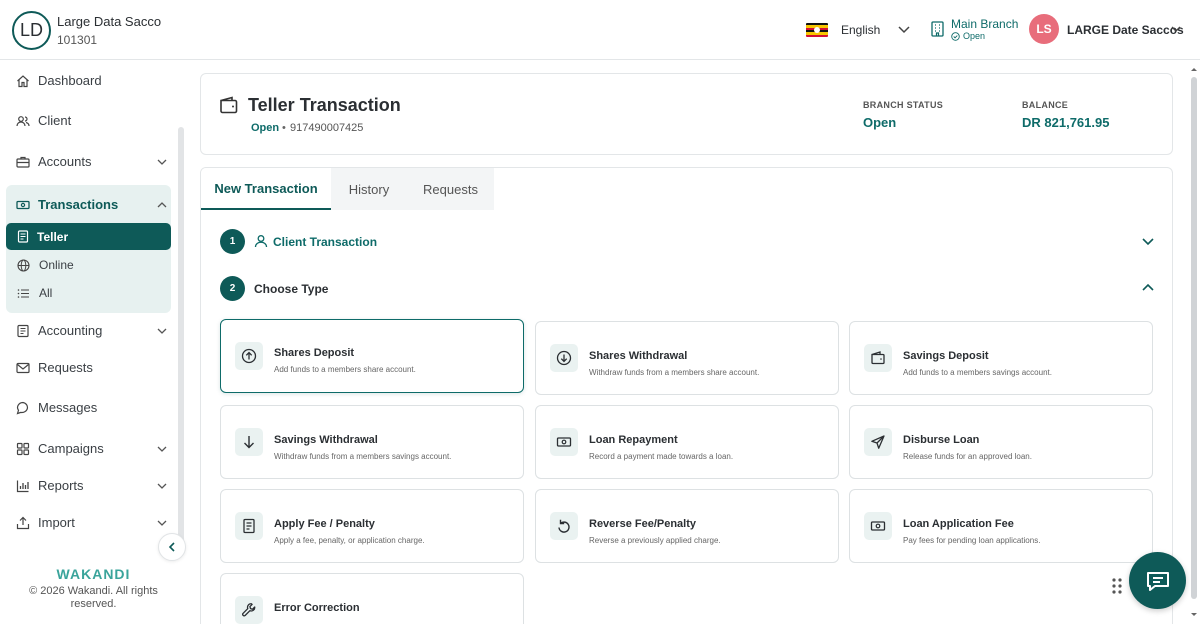 The image size is (1200, 624). What do you see at coordinates (324, 524) in the screenshot?
I see `tile-title: Apply Fee / Penalty` at bounding box center [324, 524].